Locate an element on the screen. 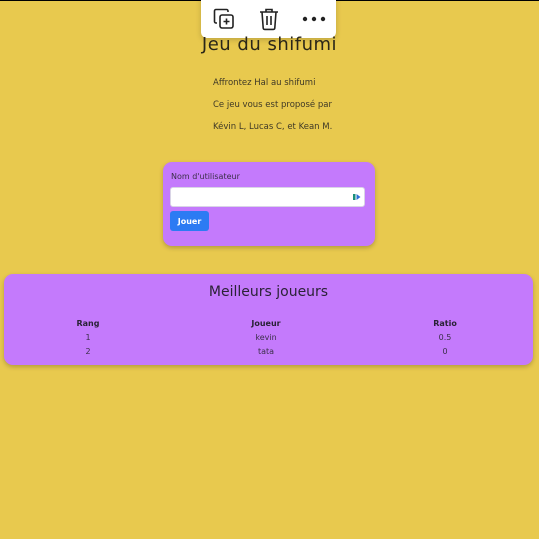 This screenshot has width=539, height=539. username-label: Nom d'utilisateur is located at coordinates (205, 176).